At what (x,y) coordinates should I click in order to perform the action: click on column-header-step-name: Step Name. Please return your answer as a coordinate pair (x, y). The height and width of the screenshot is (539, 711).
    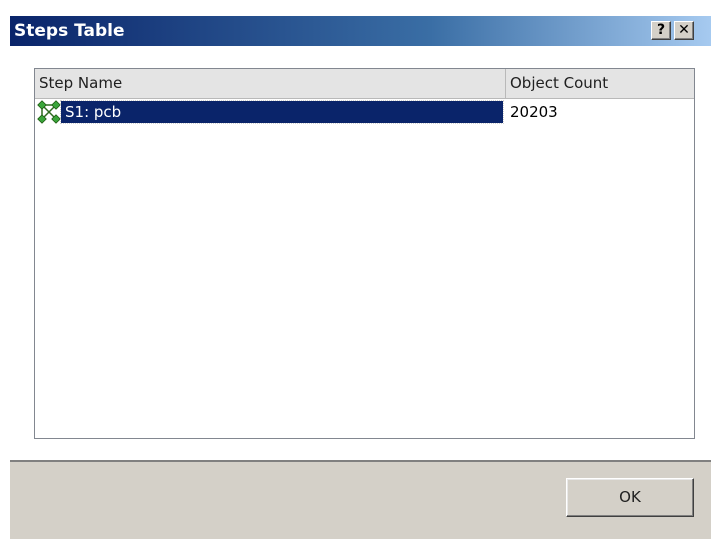
    Looking at the image, I should click on (270, 83).